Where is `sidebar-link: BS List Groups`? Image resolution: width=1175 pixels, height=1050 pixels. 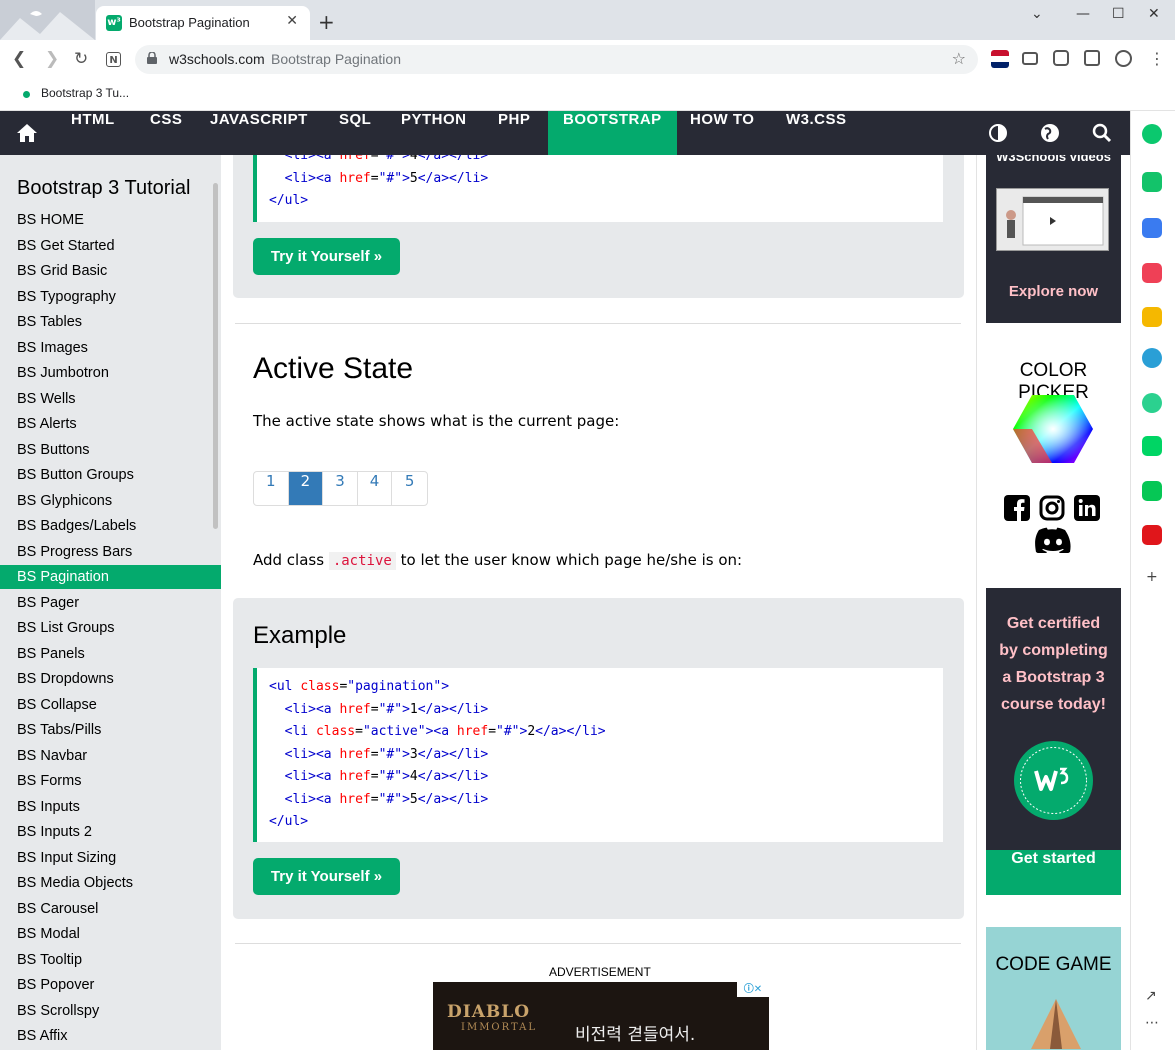 sidebar-link: BS List Groups is located at coordinates (110, 628).